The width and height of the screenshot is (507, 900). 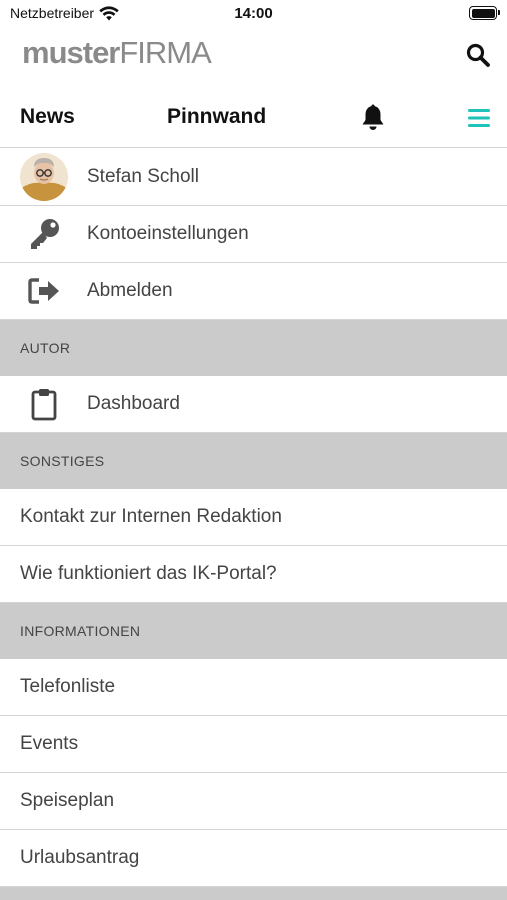 I want to click on tab-pinnwand: Pinnwand, so click(x=216, y=117).